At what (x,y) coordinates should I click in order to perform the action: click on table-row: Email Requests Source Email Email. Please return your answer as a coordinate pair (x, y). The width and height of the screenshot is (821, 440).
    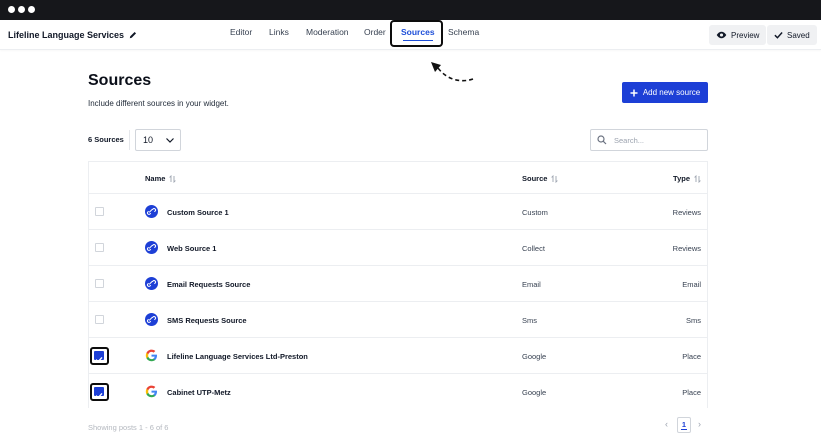
    Looking at the image, I should click on (398, 283).